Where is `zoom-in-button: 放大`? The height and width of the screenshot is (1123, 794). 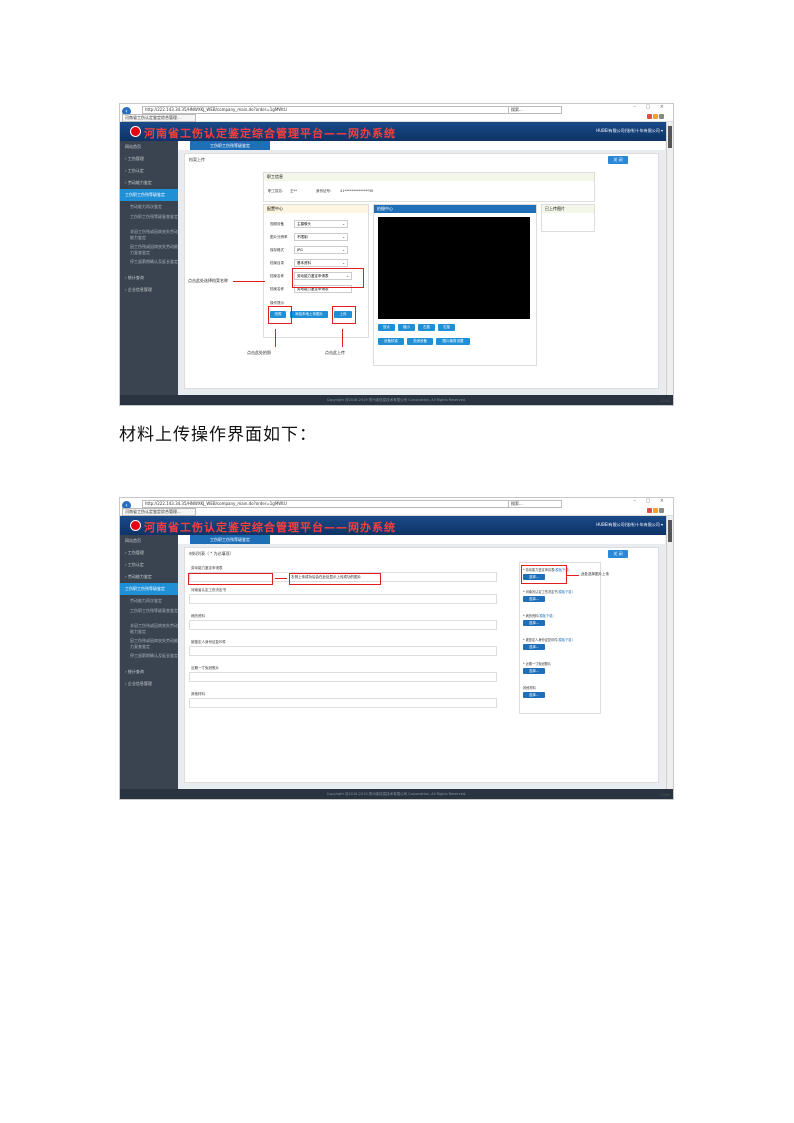 zoom-in-button: 放大 is located at coordinates (386, 327).